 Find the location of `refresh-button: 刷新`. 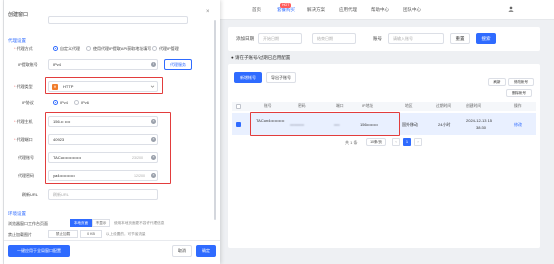

refresh-button: 刷新 is located at coordinates (497, 82).